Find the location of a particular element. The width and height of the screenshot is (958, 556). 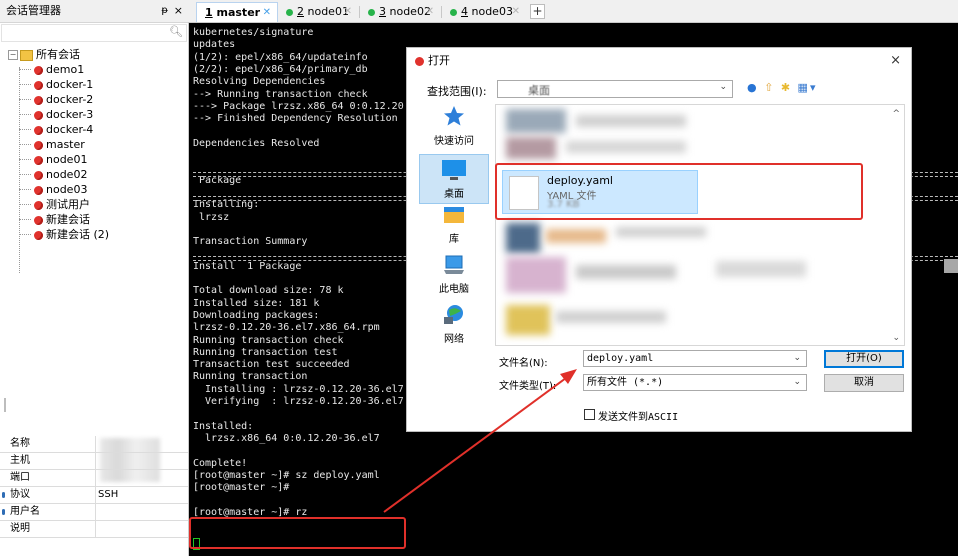

session-search-input: 🔍︎ is located at coordinates (94, 33).